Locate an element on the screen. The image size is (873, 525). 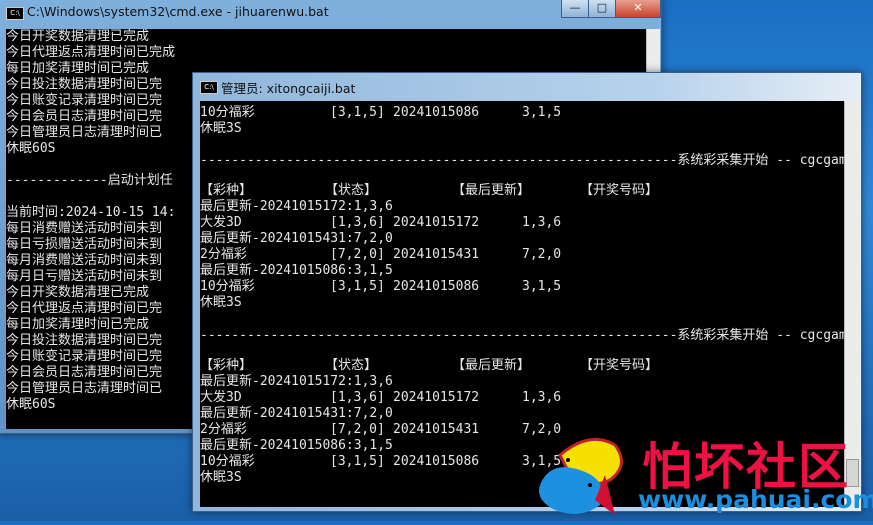
console-line: 今日代理返点清理时间已完成 is located at coordinates (91, 52).